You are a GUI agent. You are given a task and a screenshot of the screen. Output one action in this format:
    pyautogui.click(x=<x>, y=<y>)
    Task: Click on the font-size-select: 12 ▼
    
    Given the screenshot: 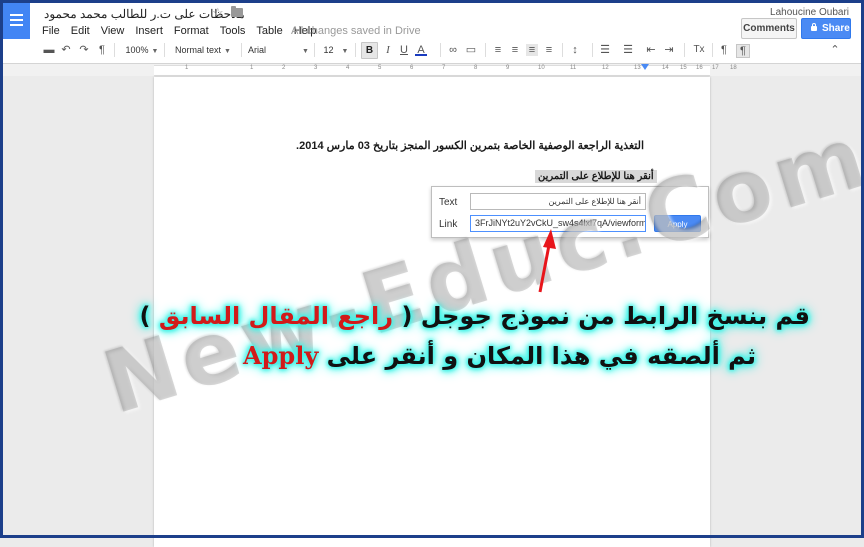 What is the action you would take?
    pyautogui.click(x=336, y=50)
    